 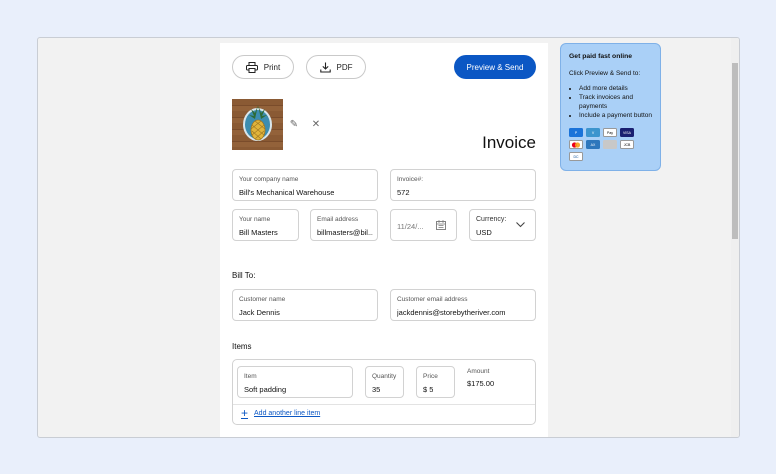 I want to click on pineapple-icon, so click(x=258, y=123).